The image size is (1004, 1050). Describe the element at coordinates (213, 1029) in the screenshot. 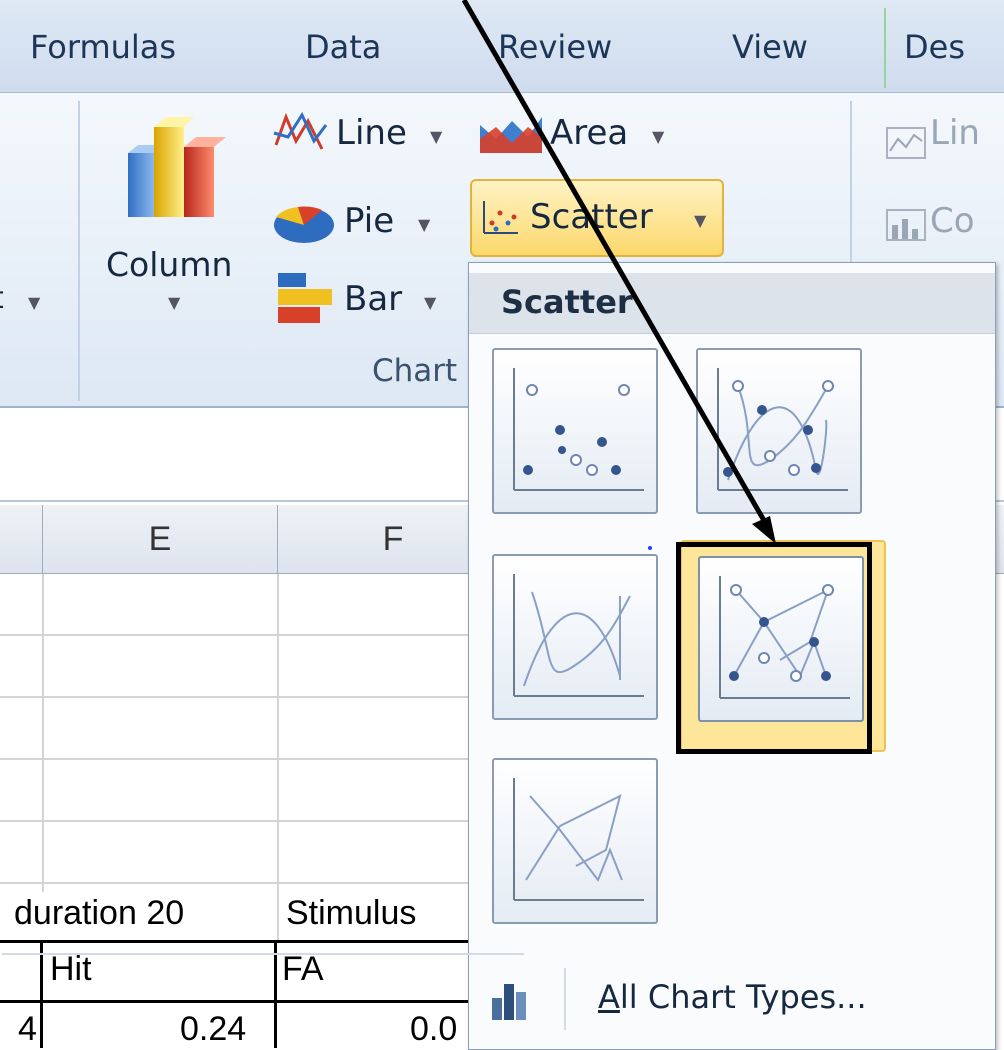

I see `cell-hit-value: 0.24` at that location.